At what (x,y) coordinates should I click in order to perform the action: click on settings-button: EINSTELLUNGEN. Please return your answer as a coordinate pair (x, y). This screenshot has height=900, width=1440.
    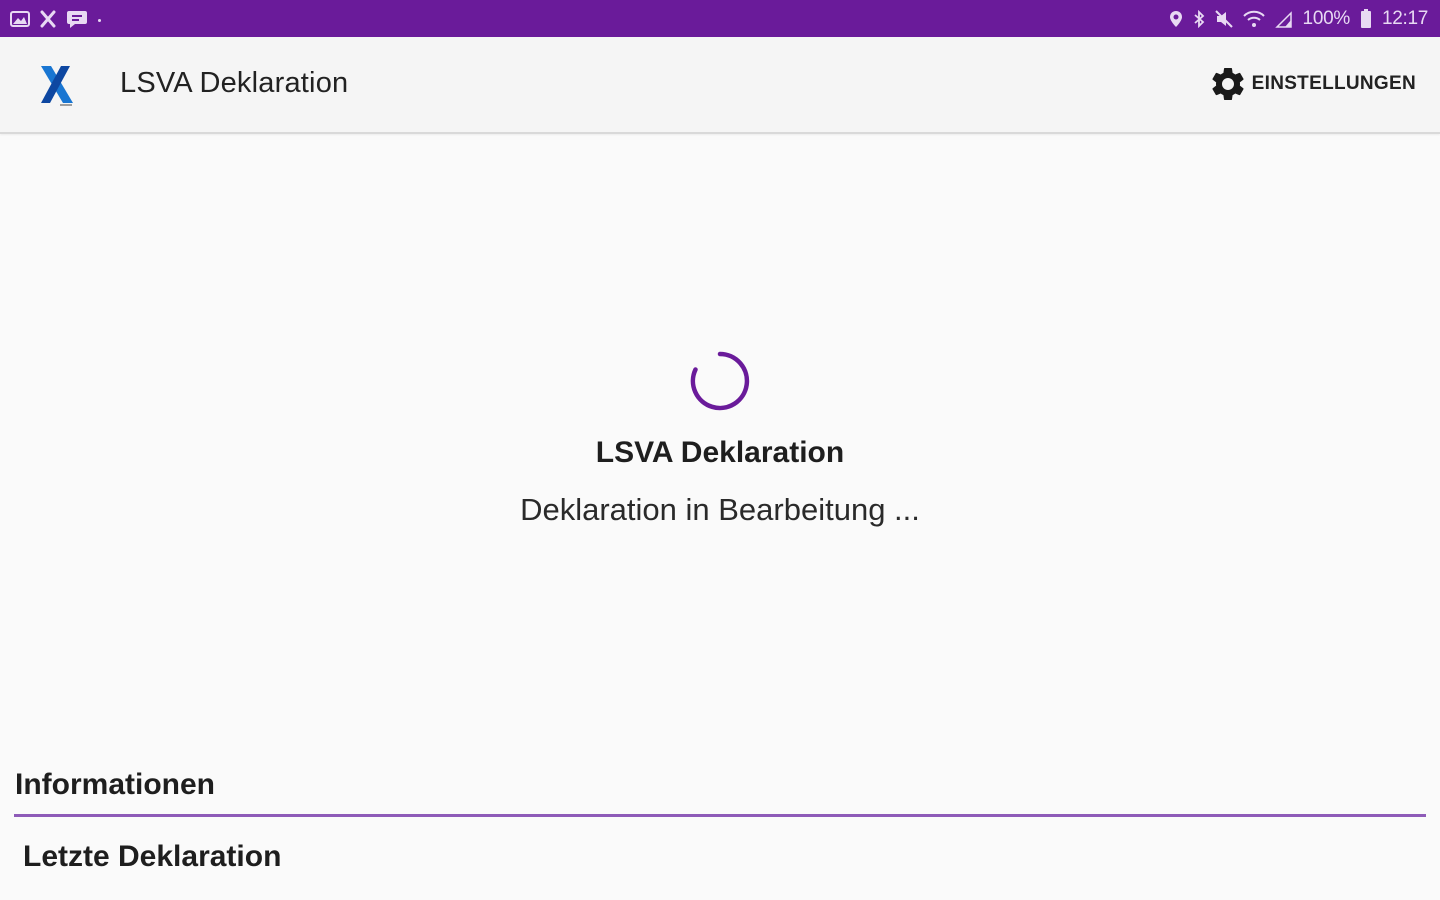
    Looking at the image, I should click on (1312, 84).